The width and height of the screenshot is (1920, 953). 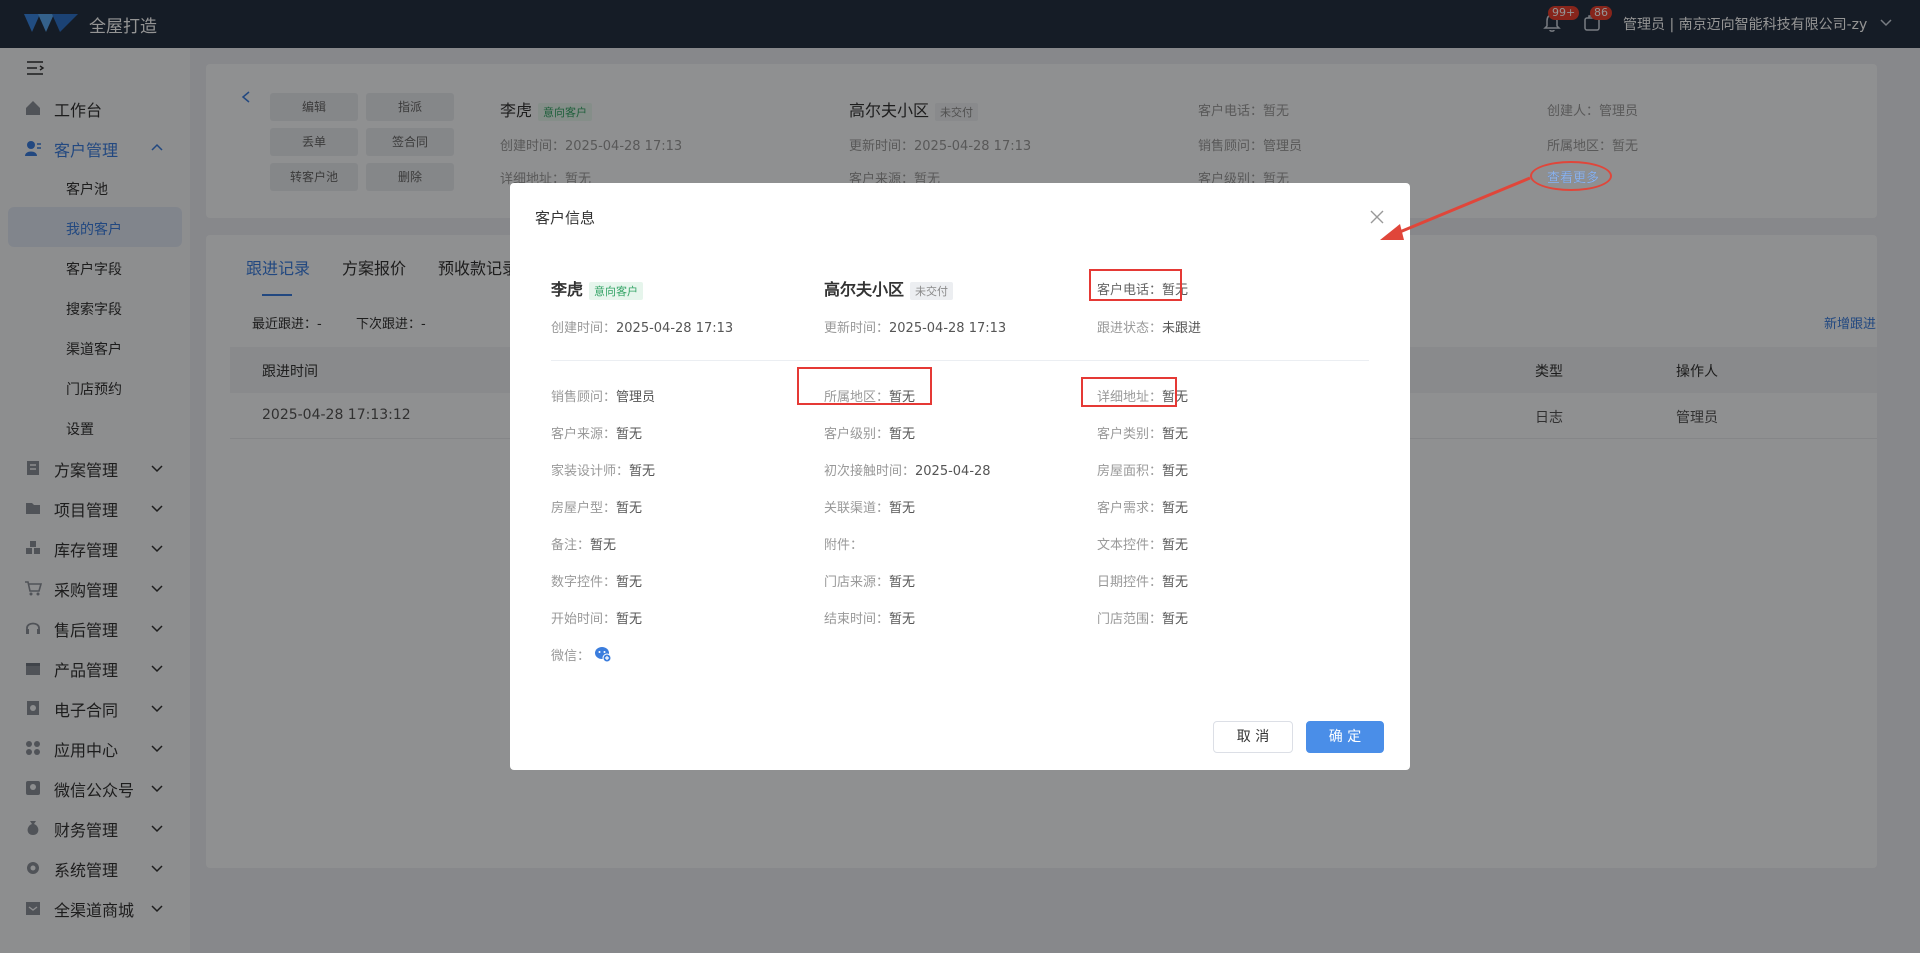 What do you see at coordinates (584, 328) in the screenshot?
I see `field-label: 创建时间：` at bounding box center [584, 328].